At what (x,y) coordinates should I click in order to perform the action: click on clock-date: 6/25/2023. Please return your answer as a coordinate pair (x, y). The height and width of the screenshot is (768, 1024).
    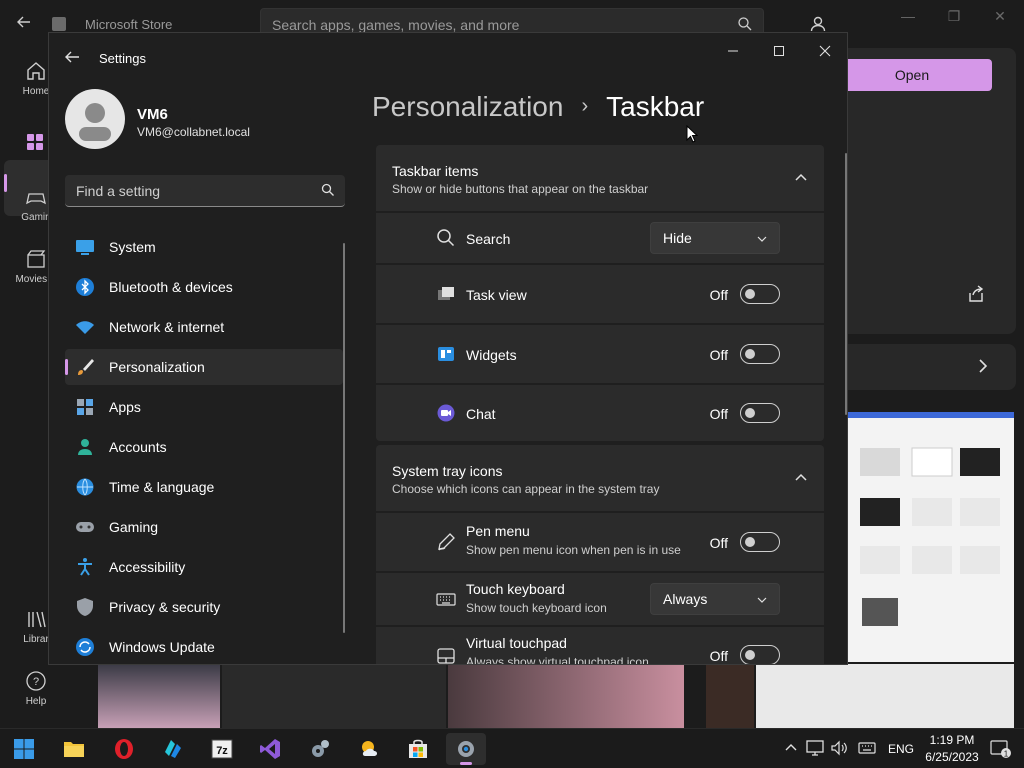
    Looking at the image, I should click on (952, 757).